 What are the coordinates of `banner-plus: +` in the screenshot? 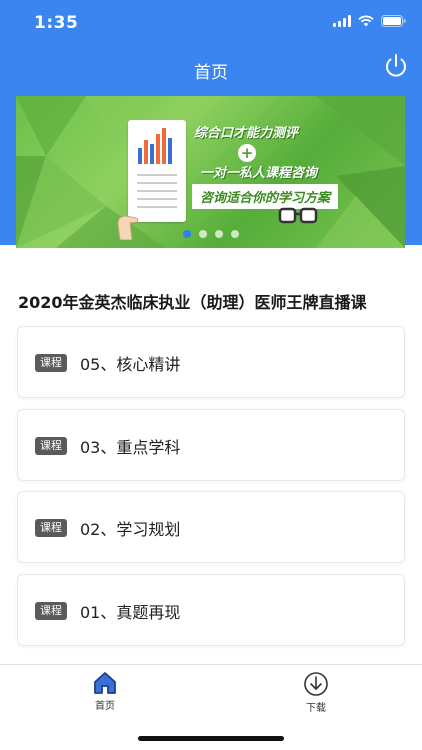 It's located at (247, 153).